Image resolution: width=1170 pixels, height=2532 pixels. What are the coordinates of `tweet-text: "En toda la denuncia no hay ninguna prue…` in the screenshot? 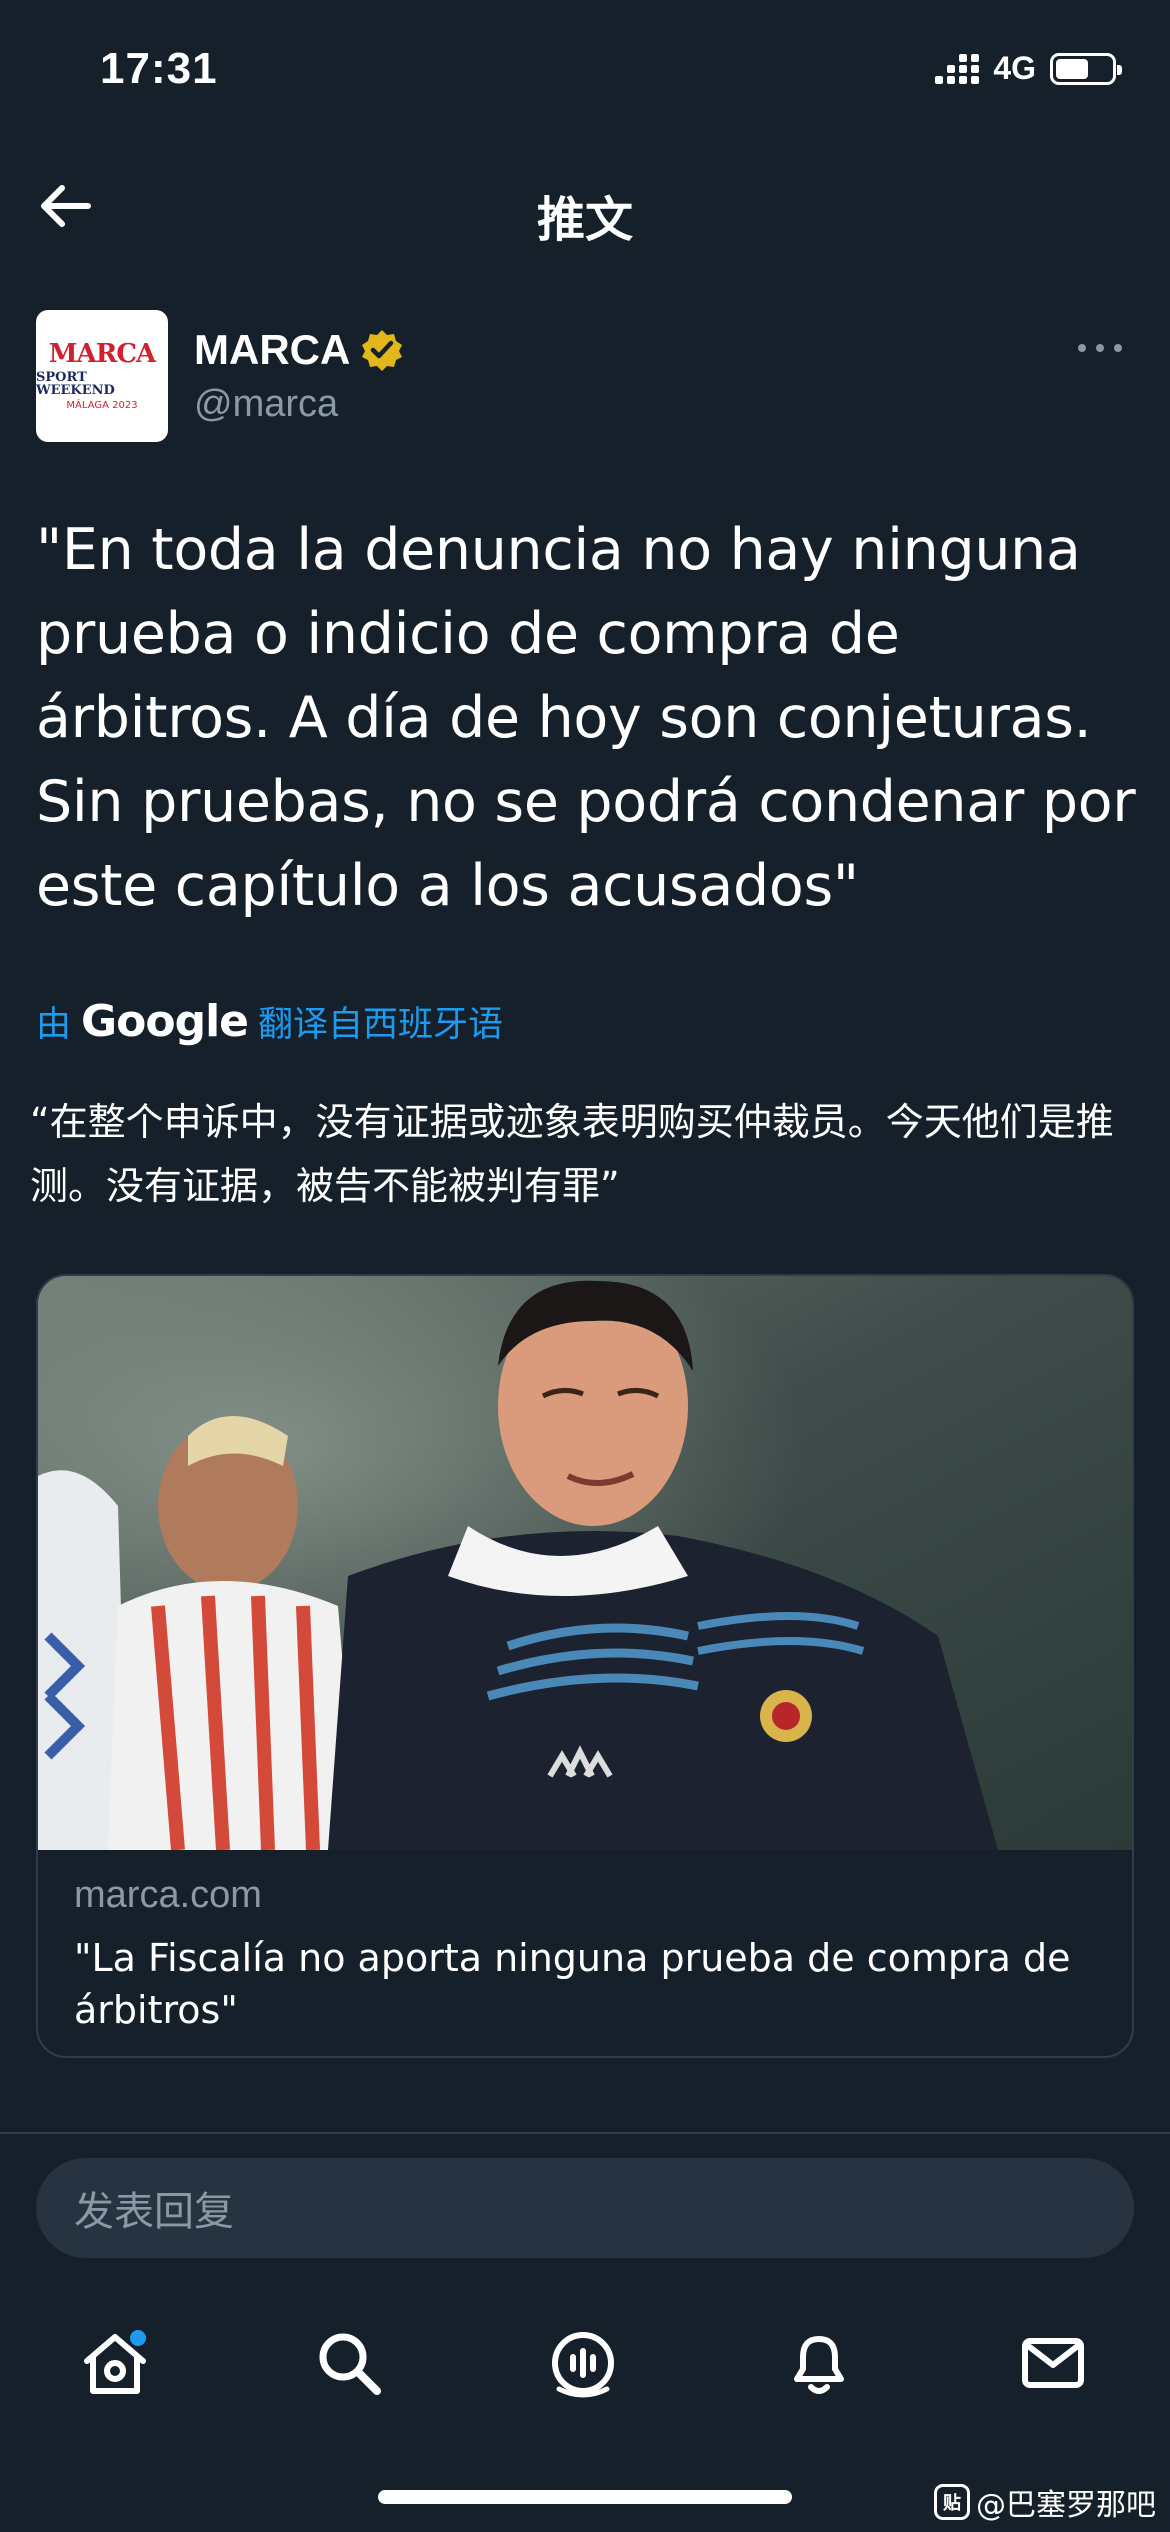 It's located at (586, 718).